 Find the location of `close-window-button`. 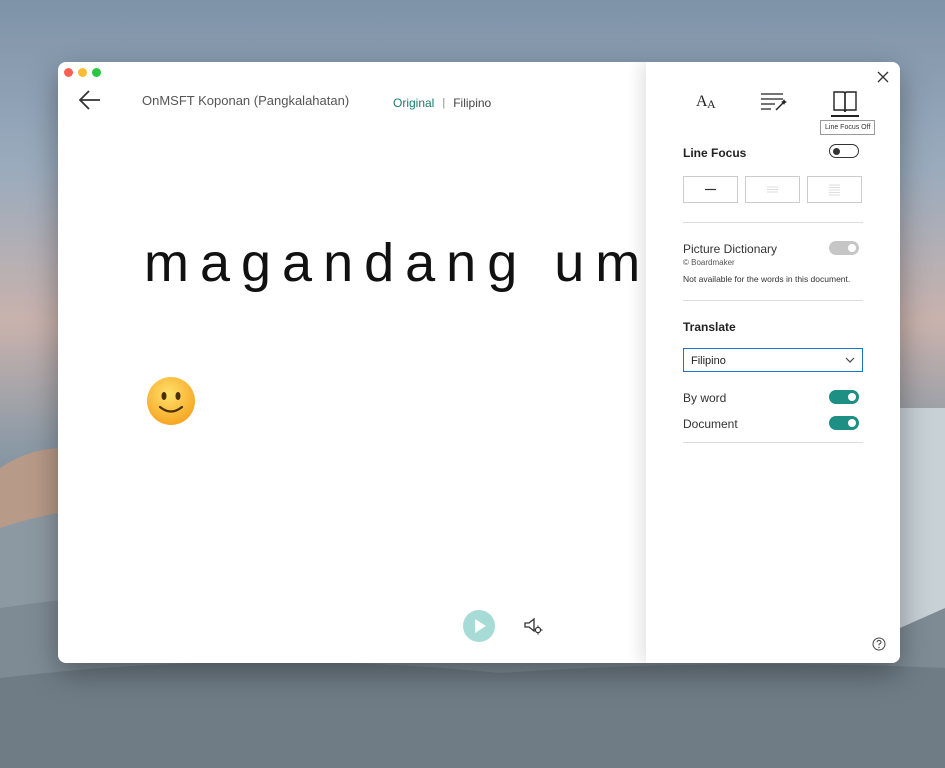

close-window-button is located at coordinates (68, 72).